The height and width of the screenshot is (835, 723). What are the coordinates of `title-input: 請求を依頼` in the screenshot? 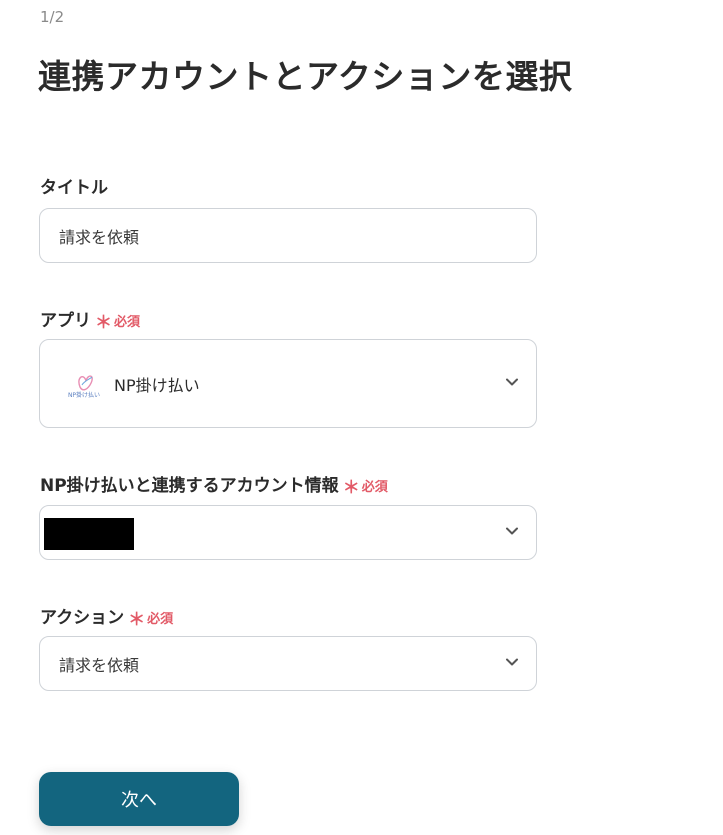 It's located at (288, 235).